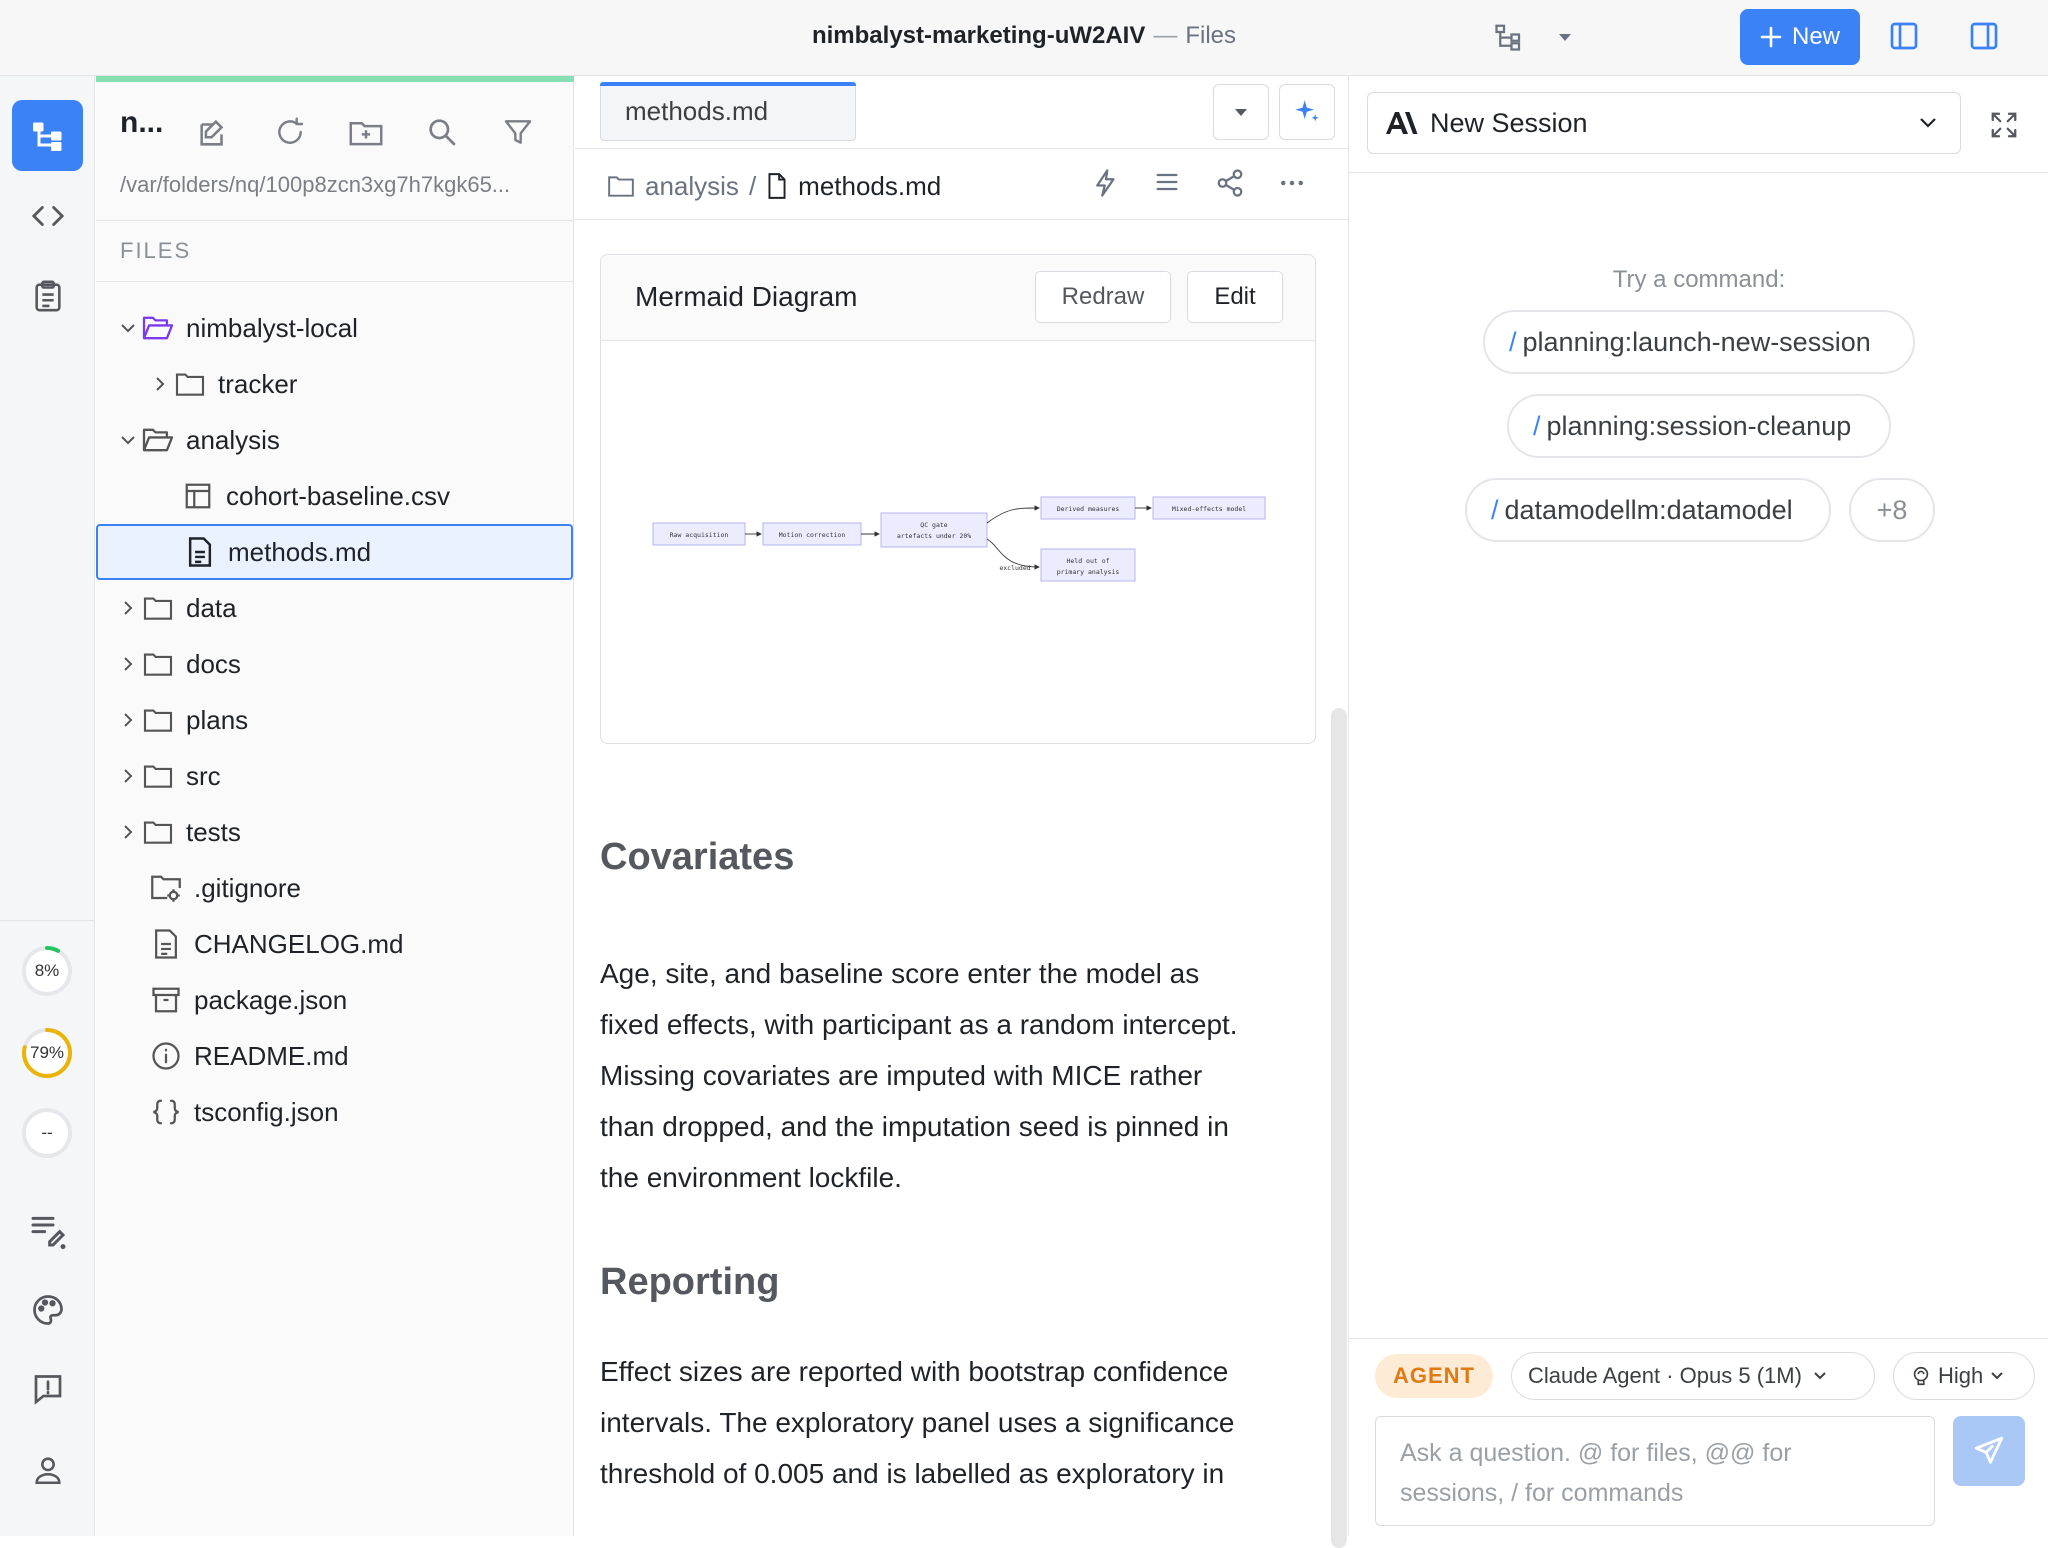 This screenshot has height=1548, width=2048. What do you see at coordinates (1509, 37) in the screenshot?
I see `sitemap-icon` at bounding box center [1509, 37].